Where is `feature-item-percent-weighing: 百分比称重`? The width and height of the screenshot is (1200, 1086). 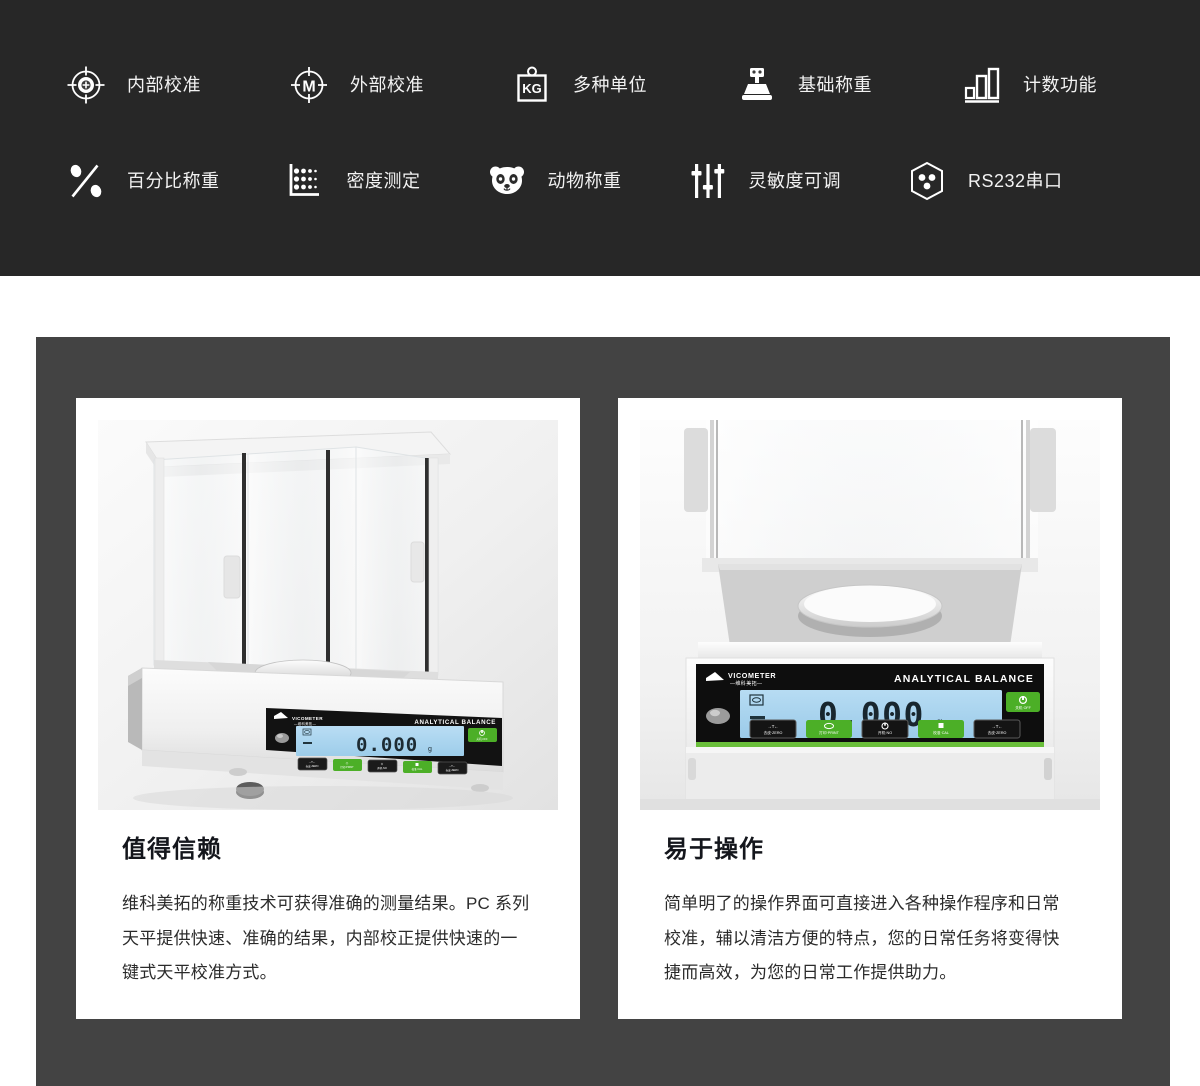
feature-item-percent-weighing: 百分比称重 is located at coordinates (141, 181).